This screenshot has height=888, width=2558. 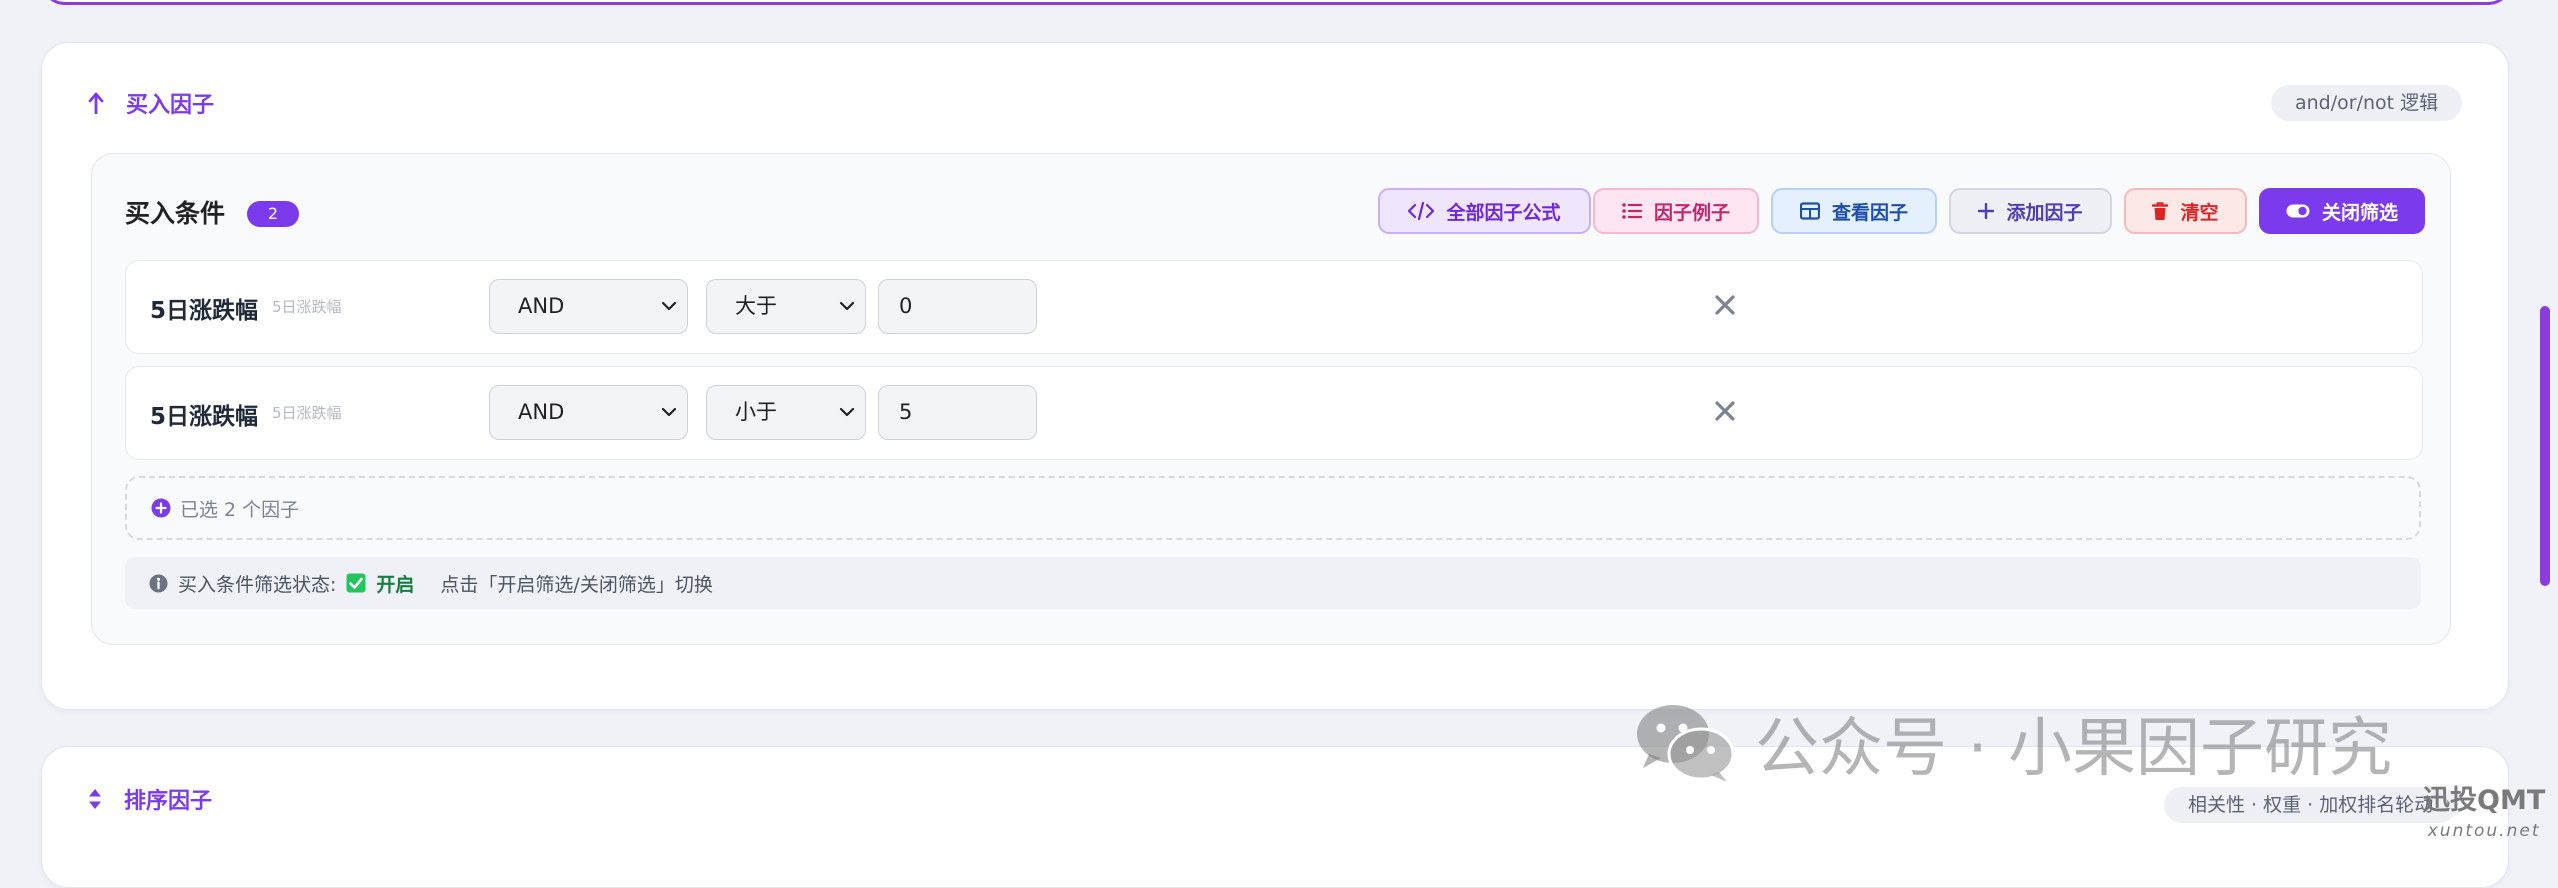 I want to click on wechat-watermark: 公众号 · 小果因子研究, so click(x=2013, y=743).